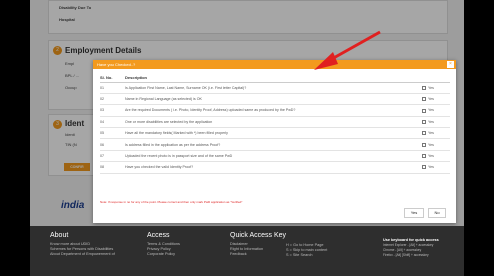 This screenshot has width=494, height=276. What do you see at coordinates (82, 254) in the screenshot?
I see `footer-link: About Department of Empowerment of` at bounding box center [82, 254].